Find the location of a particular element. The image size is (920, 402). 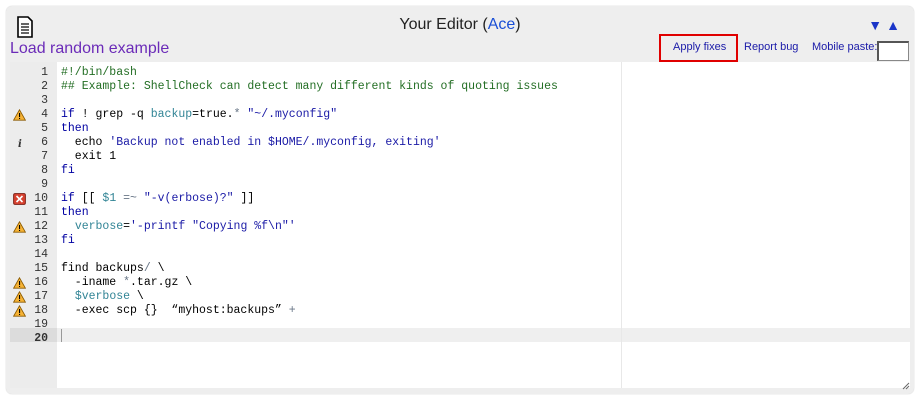

code-text: -iname *.tar.gz \ is located at coordinates (126, 283).